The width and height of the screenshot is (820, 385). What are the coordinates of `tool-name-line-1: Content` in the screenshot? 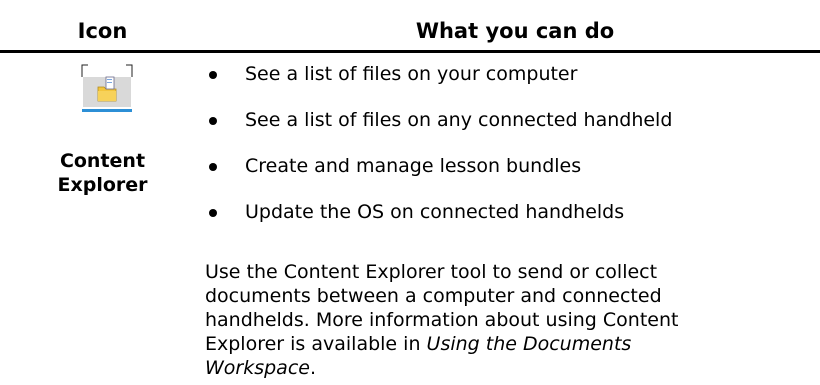 It's located at (102, 161).